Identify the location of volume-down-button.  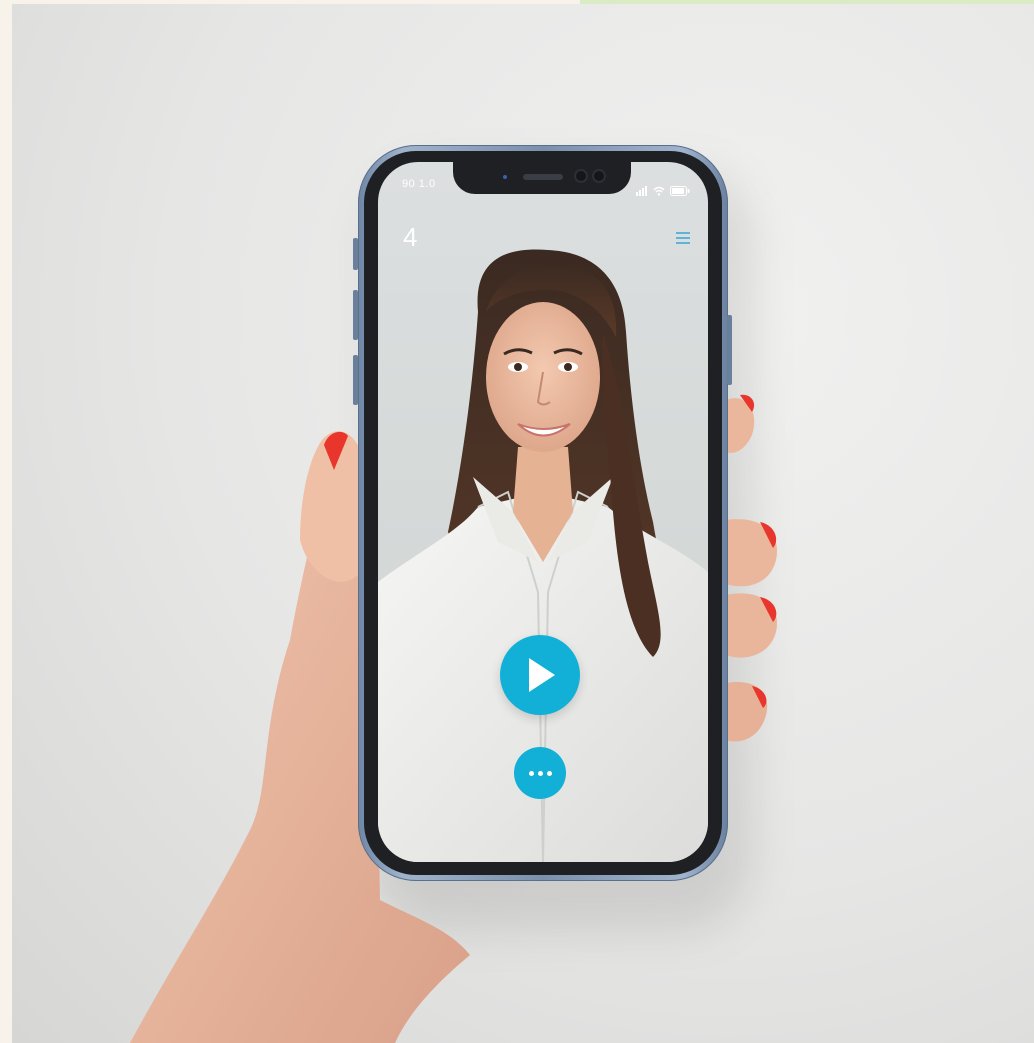
(355, 380).